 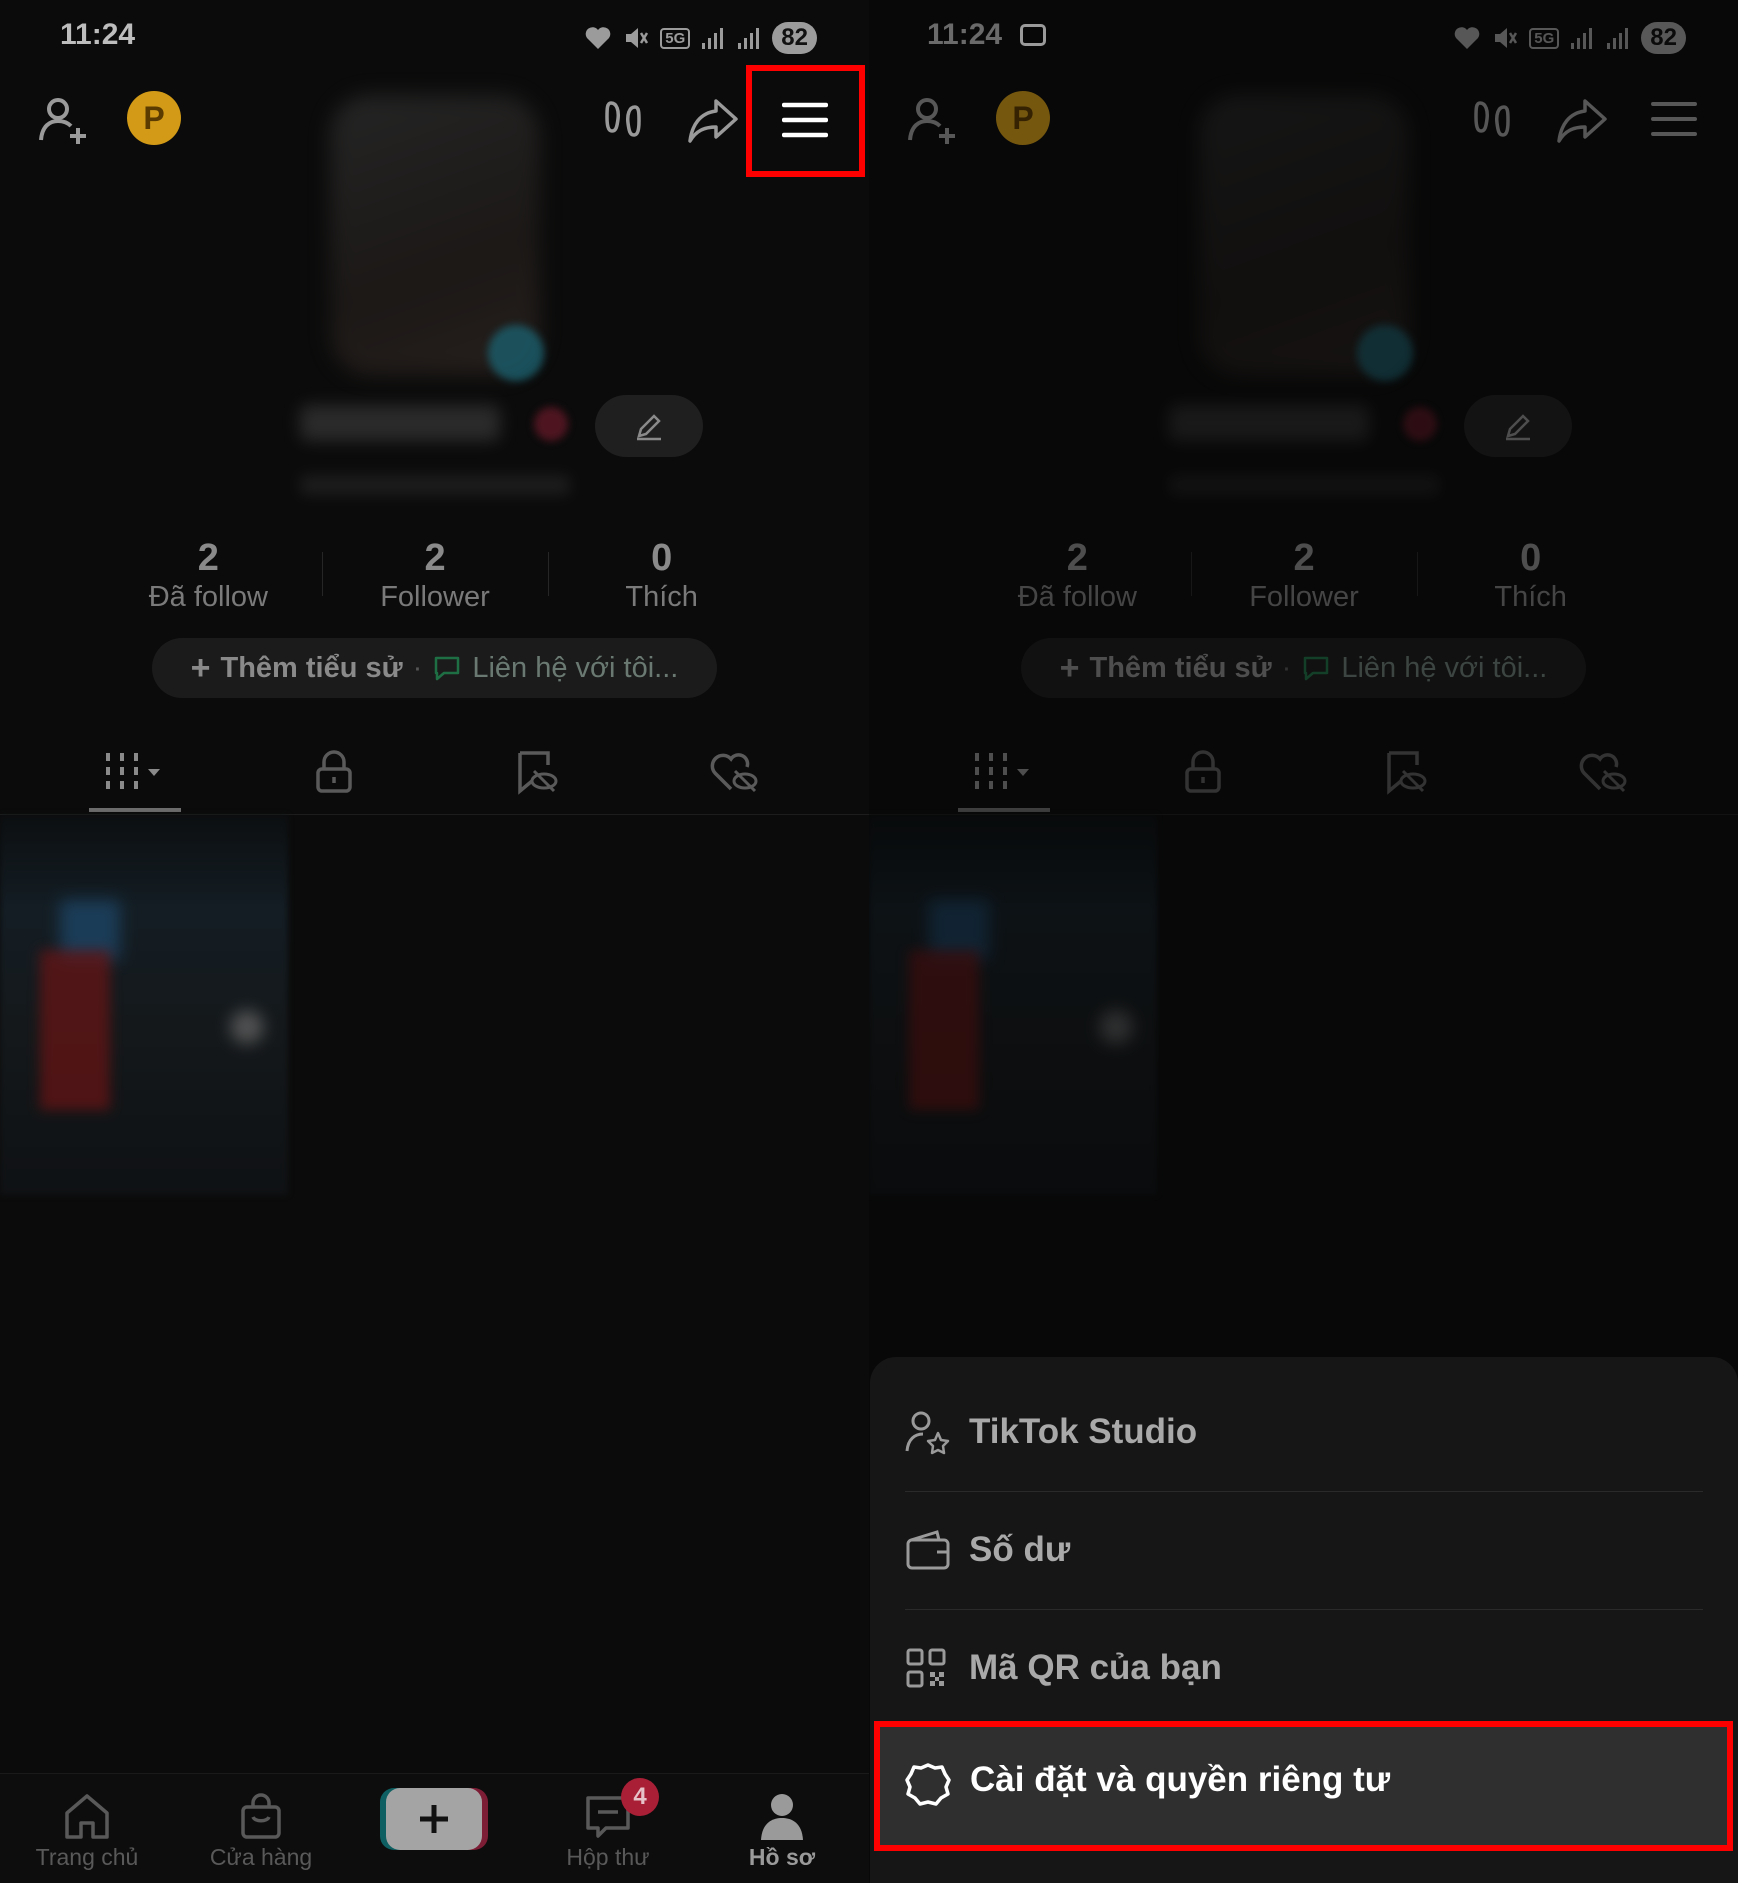 I want to click on wallet-icon, so click(x=928, y=1550).